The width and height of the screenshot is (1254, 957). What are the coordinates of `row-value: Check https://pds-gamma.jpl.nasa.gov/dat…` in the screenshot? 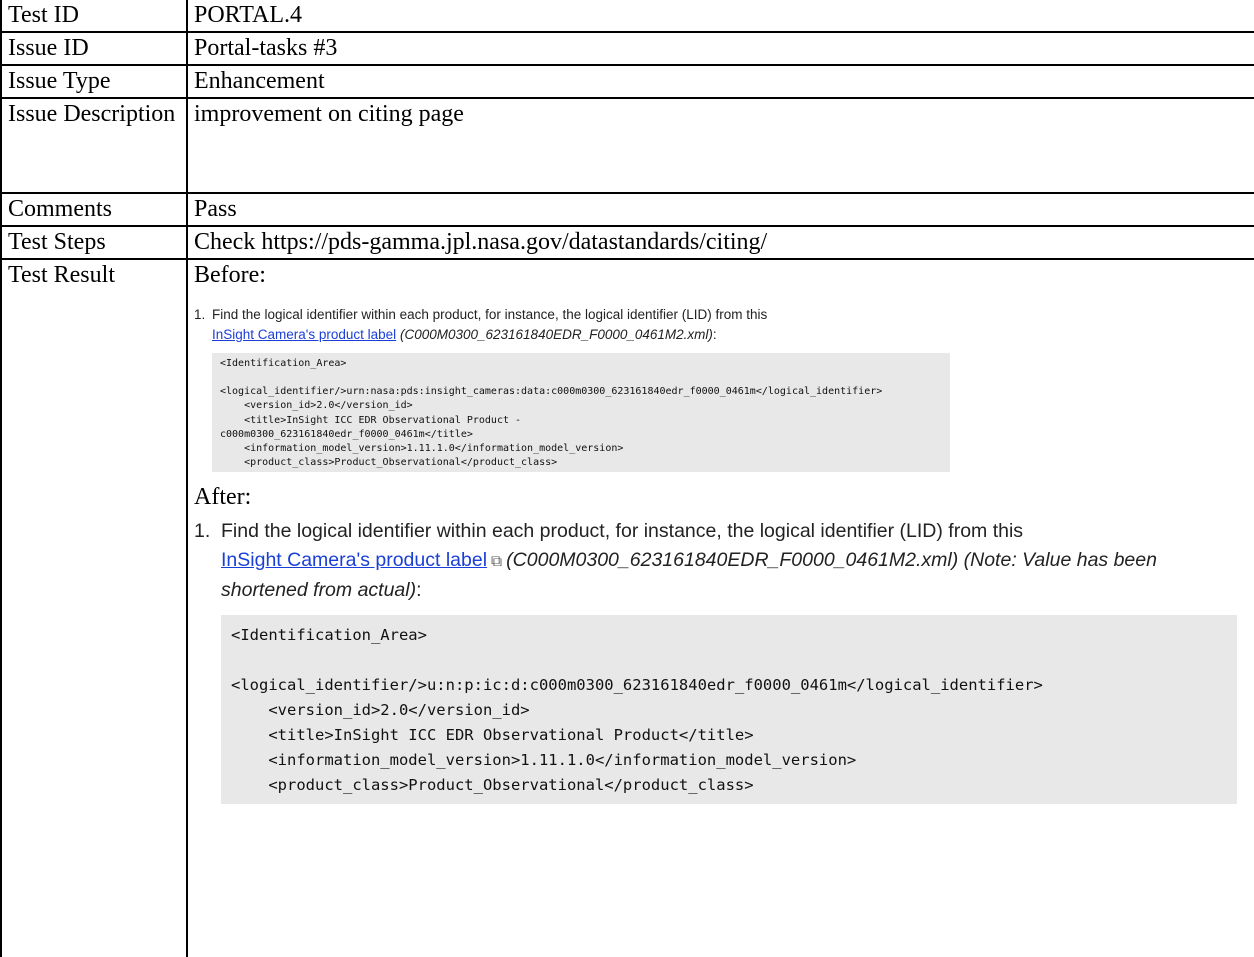 It's located at (720, 242).